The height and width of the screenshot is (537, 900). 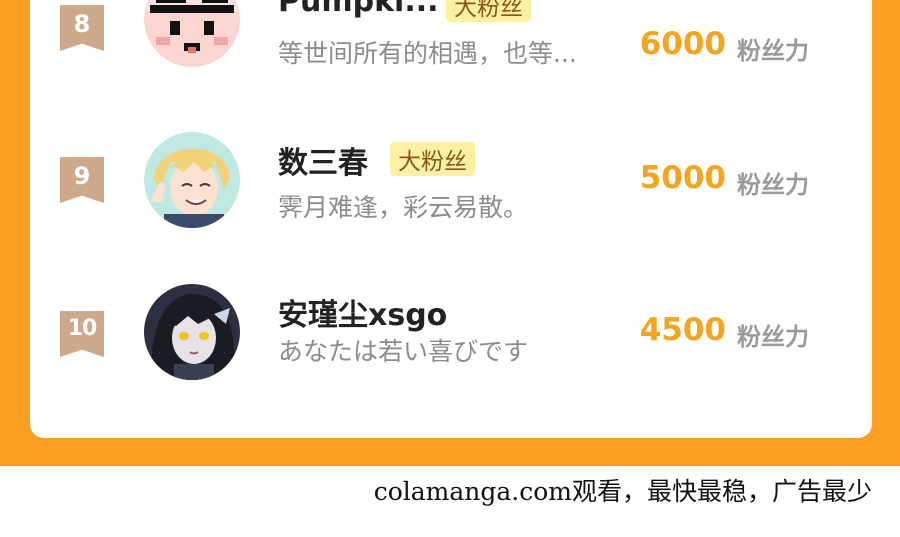 I want to click on rank-ribbon: 10, so click(x=82, y=334).